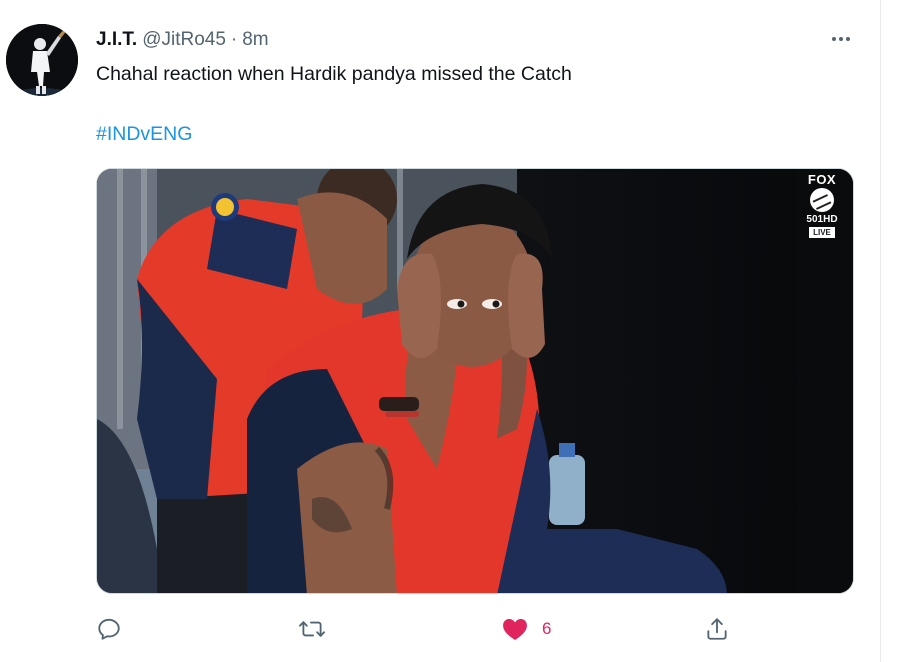  I want to click on like-count: 6, so click(547, 628).